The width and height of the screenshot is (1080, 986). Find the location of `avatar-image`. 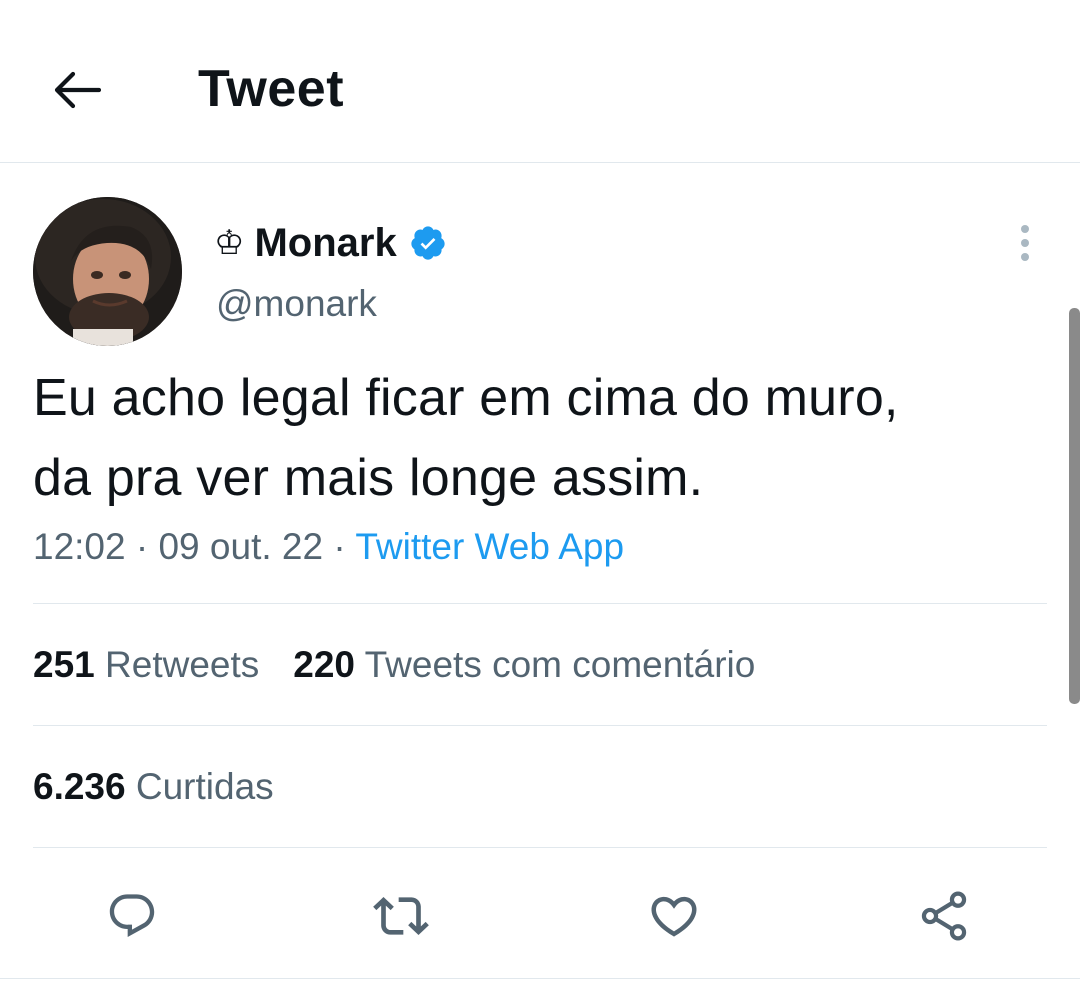

avatar-image is located at coordinates (107, 271).